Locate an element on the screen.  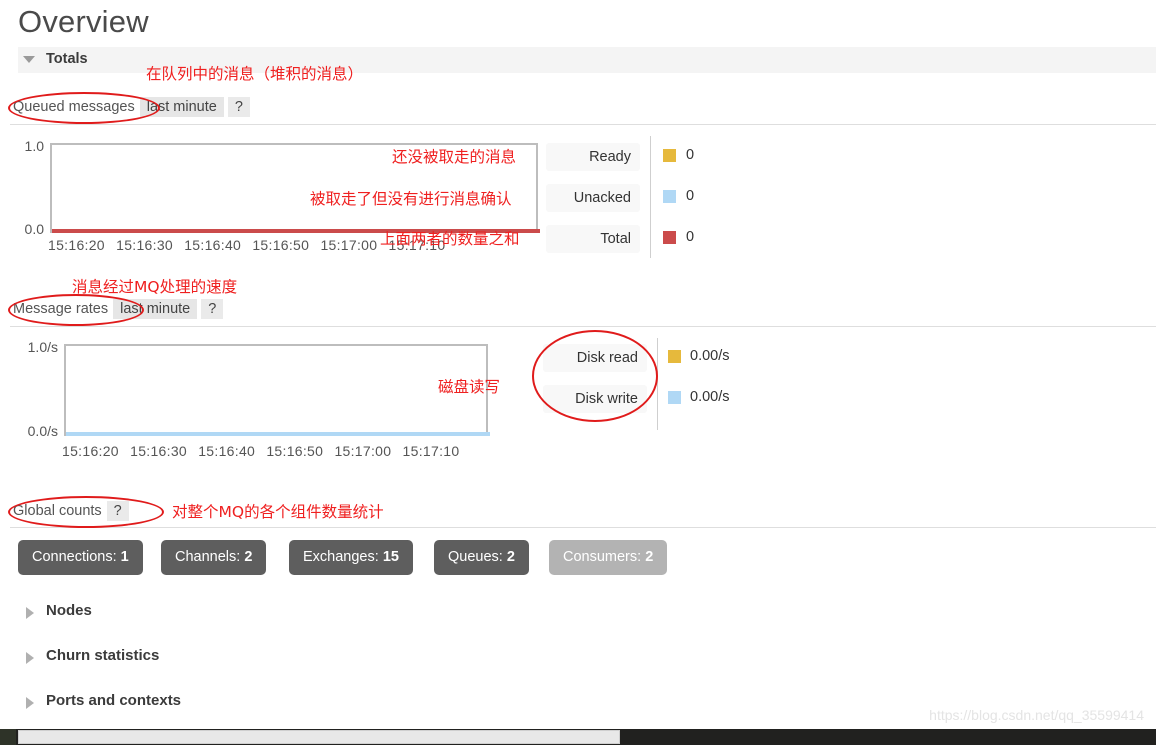
chart2-xtick-0: 15:16:20 is located at coordinates (90, 451).